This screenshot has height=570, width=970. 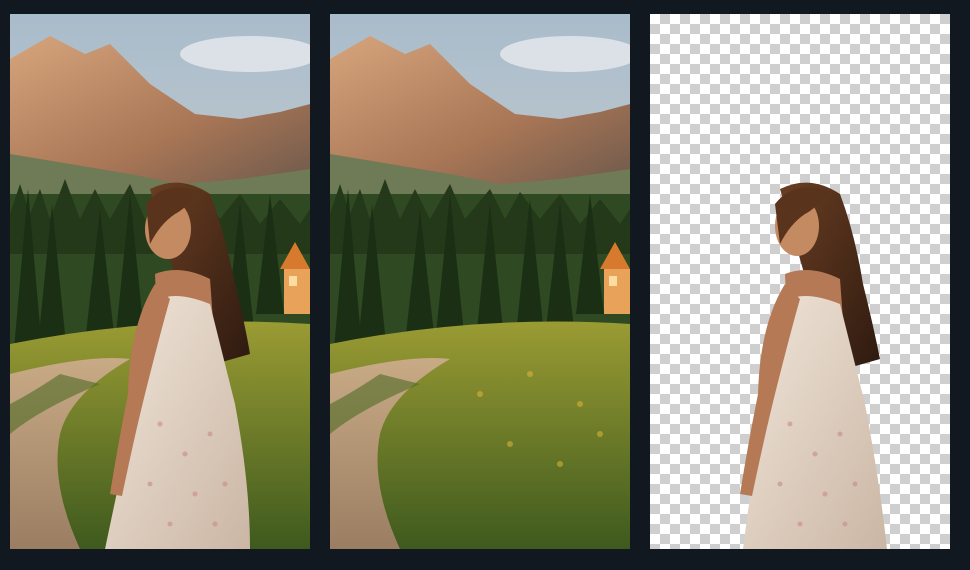 I want to click on cutout-woman, so click(x=813, y=365).